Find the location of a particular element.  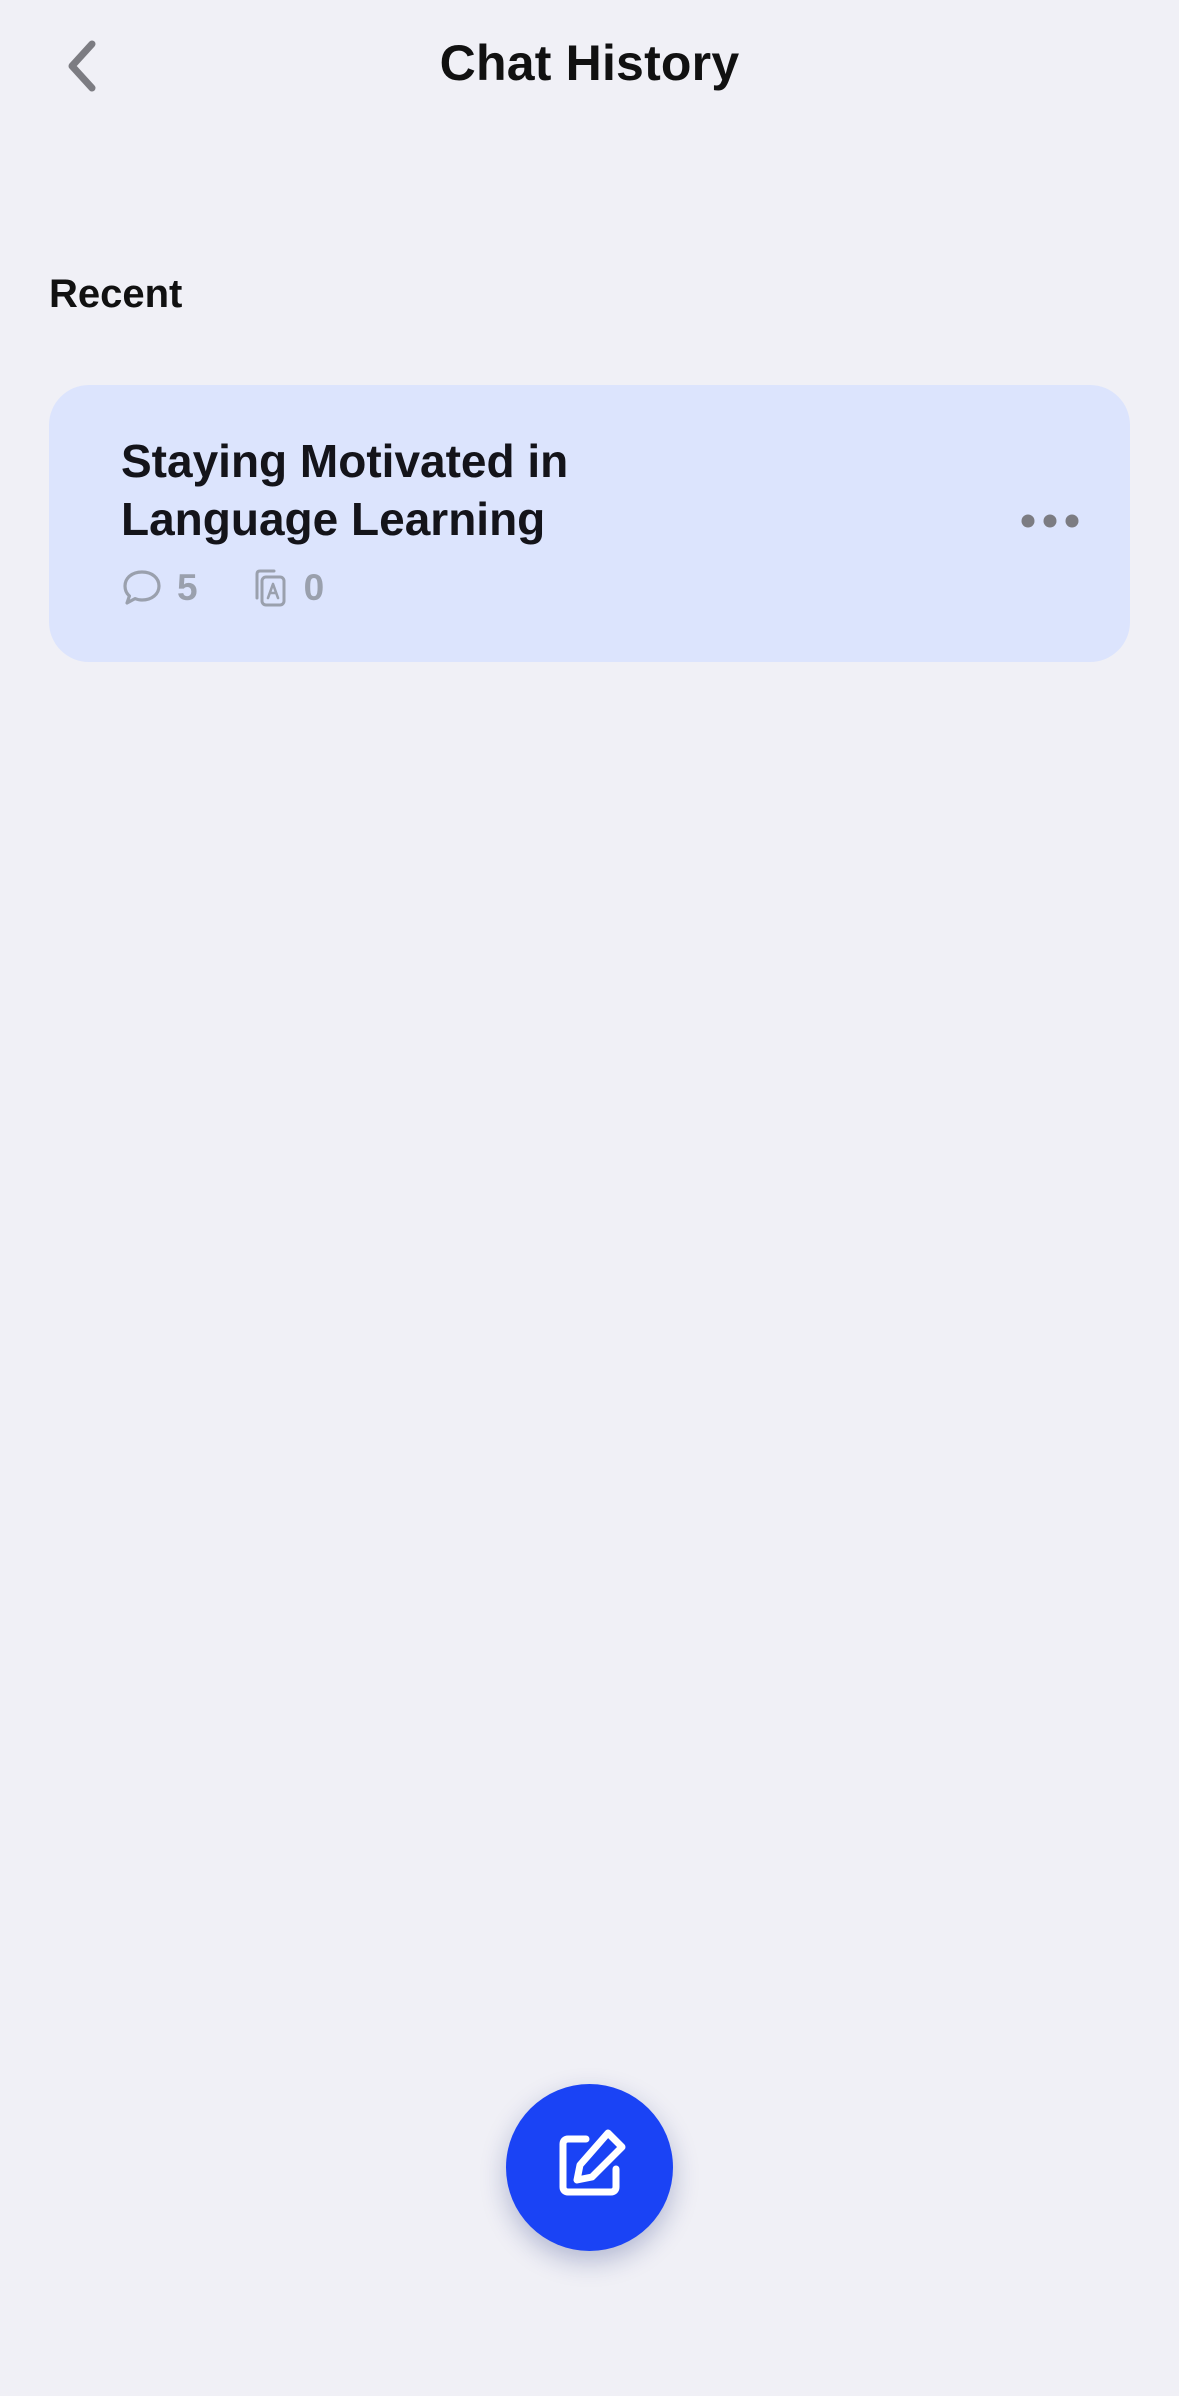

navigation-bar: Chat History is located at coordinates (589, 70).